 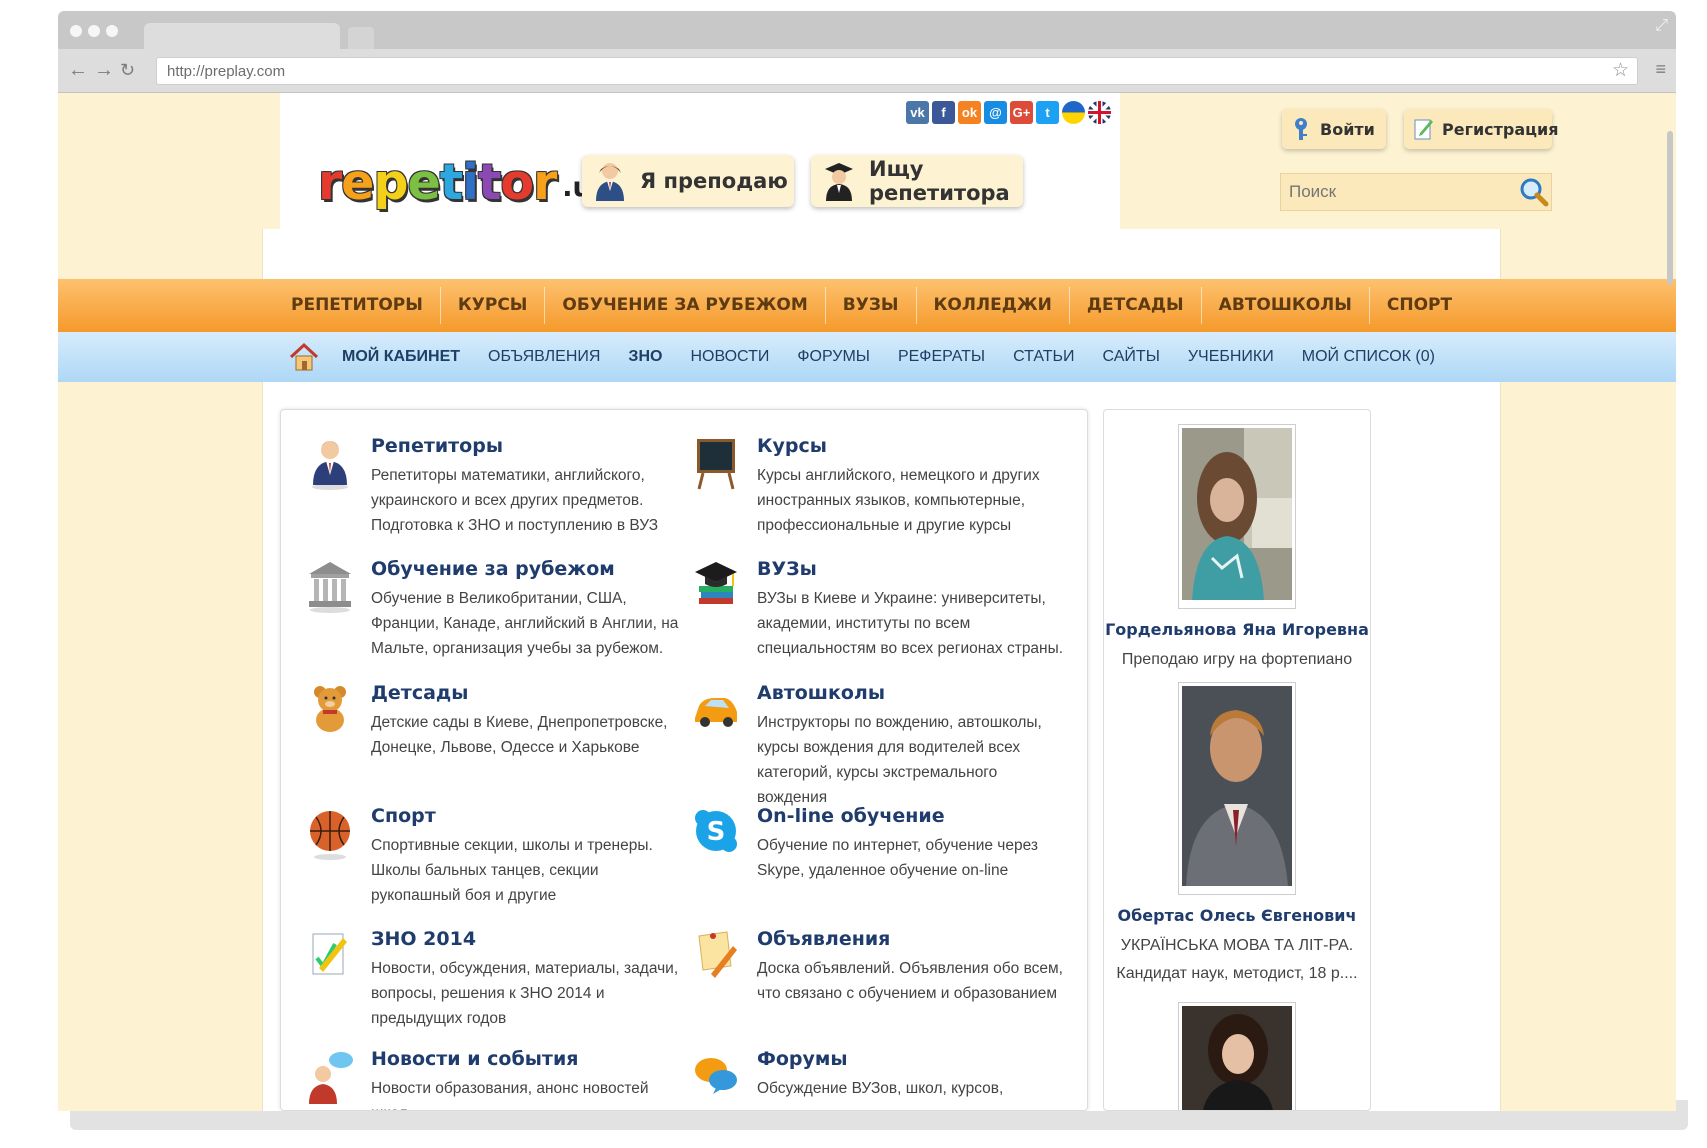 What do you see at coordinates (330, 463) in the screenshot?
I see `tutor-person-icon` at bounding box center [330, 463].